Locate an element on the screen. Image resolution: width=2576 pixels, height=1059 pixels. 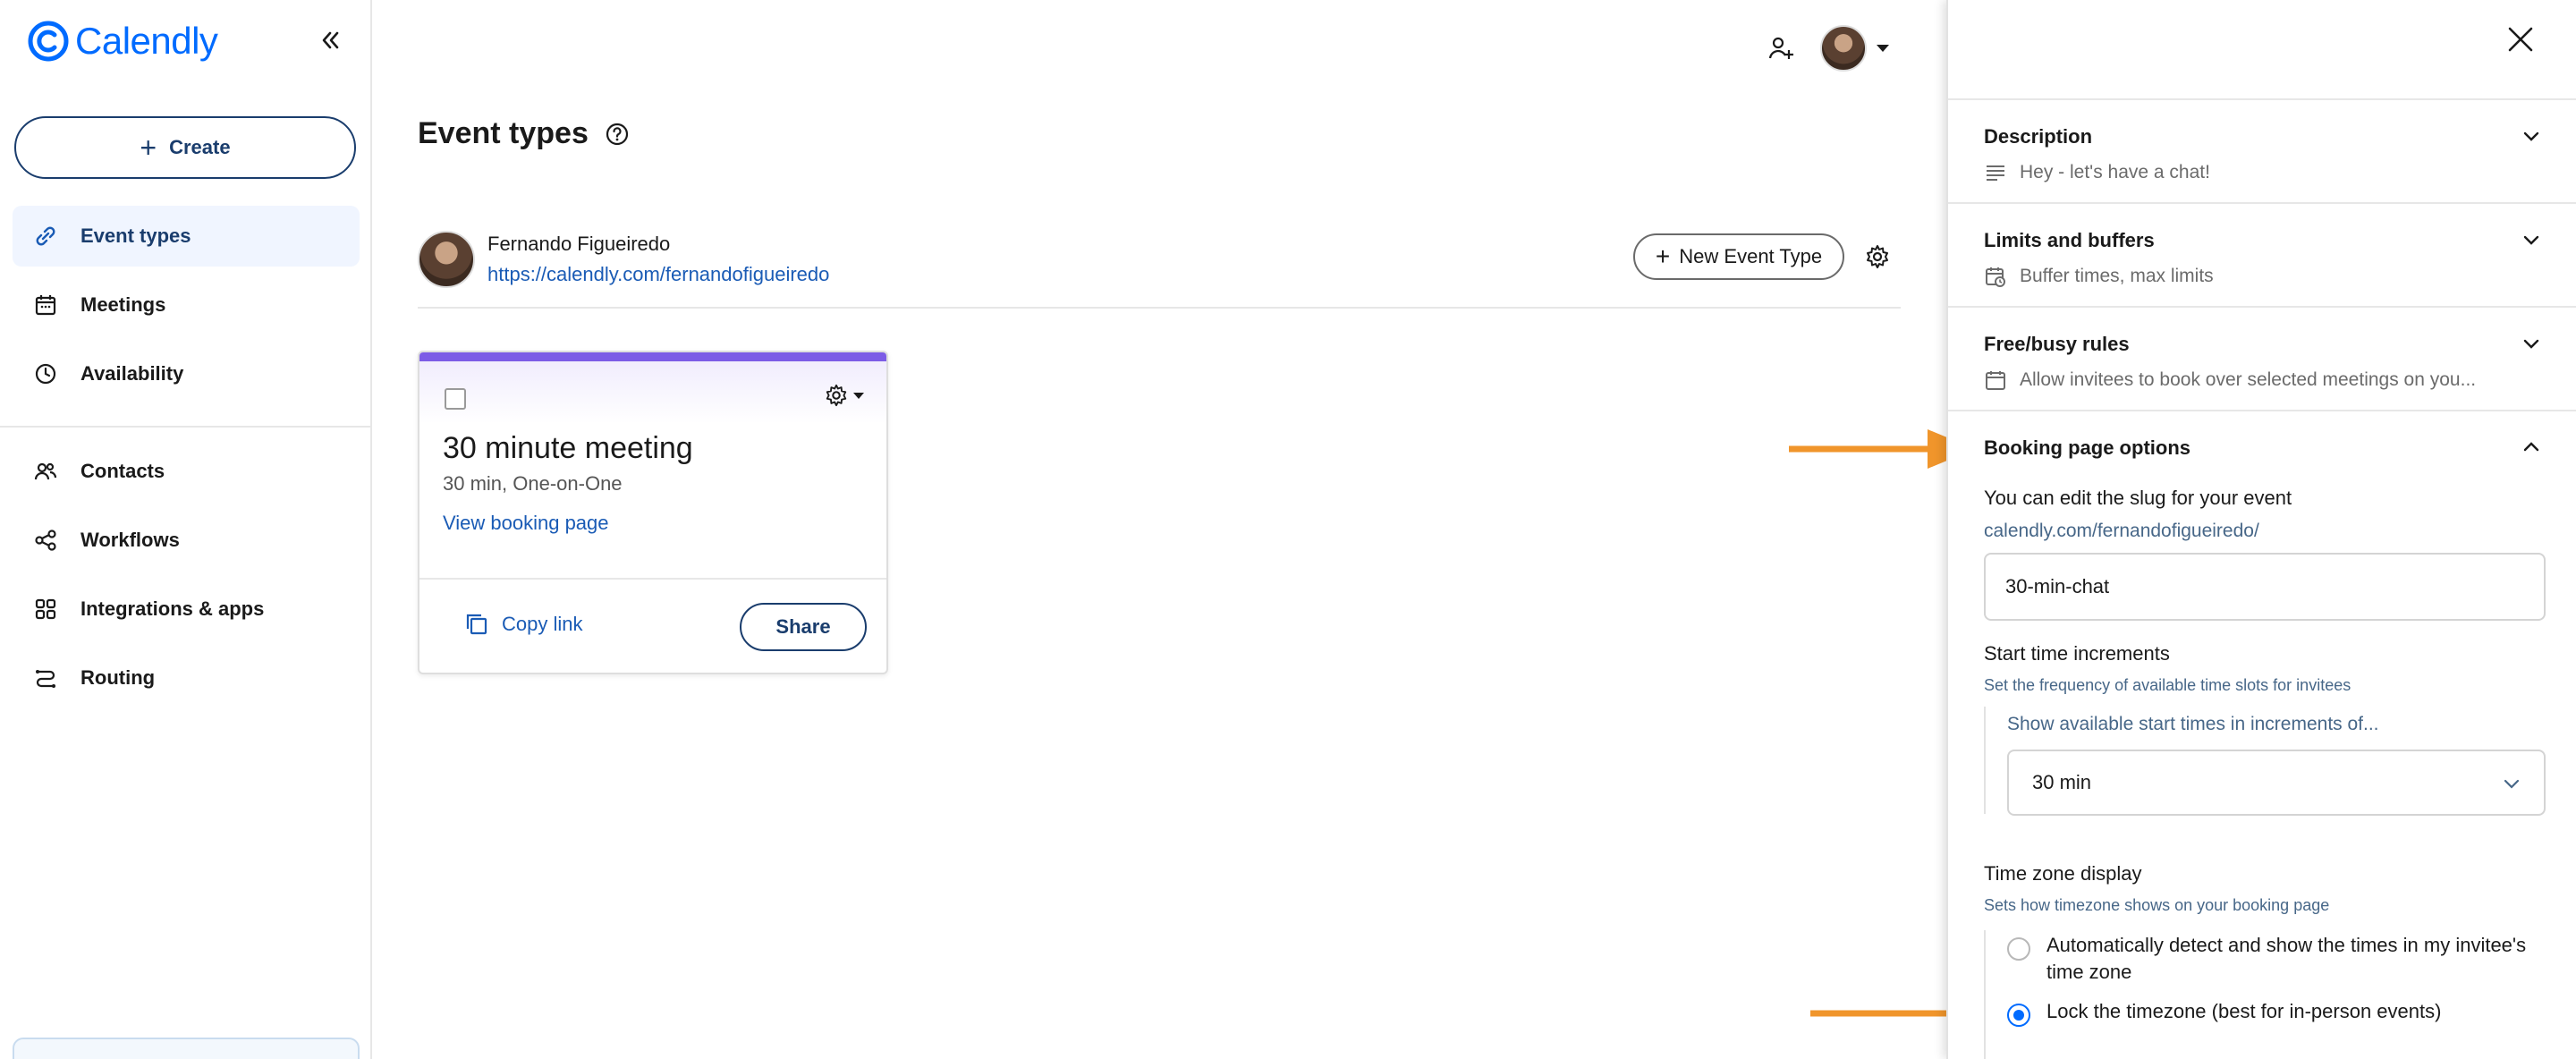
new-event-type-label: New Event Type is located at coordinates (1751, 256).